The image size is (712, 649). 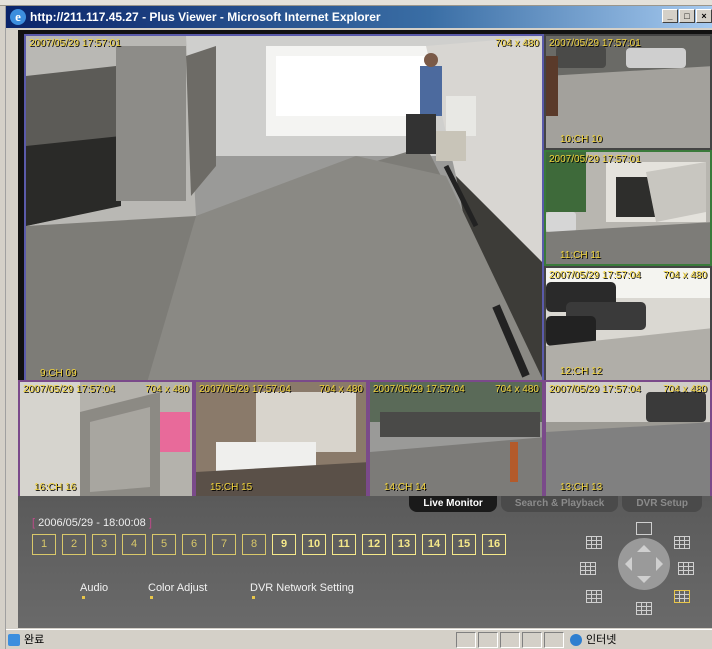 What do you see at coordinates (662, 504) in the screenshot?
I see `tab-dvr-setup: DVR Setup` at bounding box center [662, 504].